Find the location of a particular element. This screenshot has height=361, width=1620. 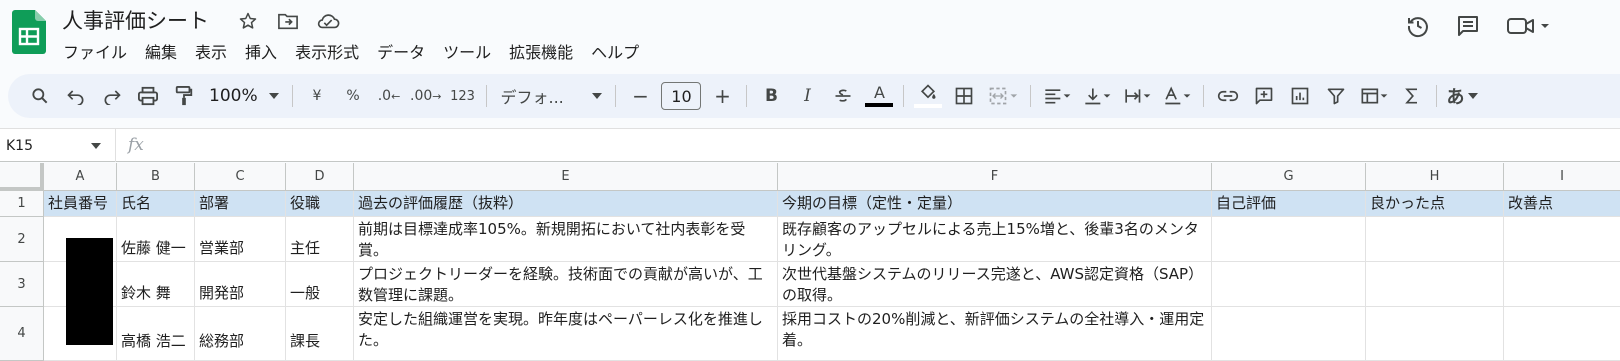

insert-chart-icon is located at coordinates (1300, 96).